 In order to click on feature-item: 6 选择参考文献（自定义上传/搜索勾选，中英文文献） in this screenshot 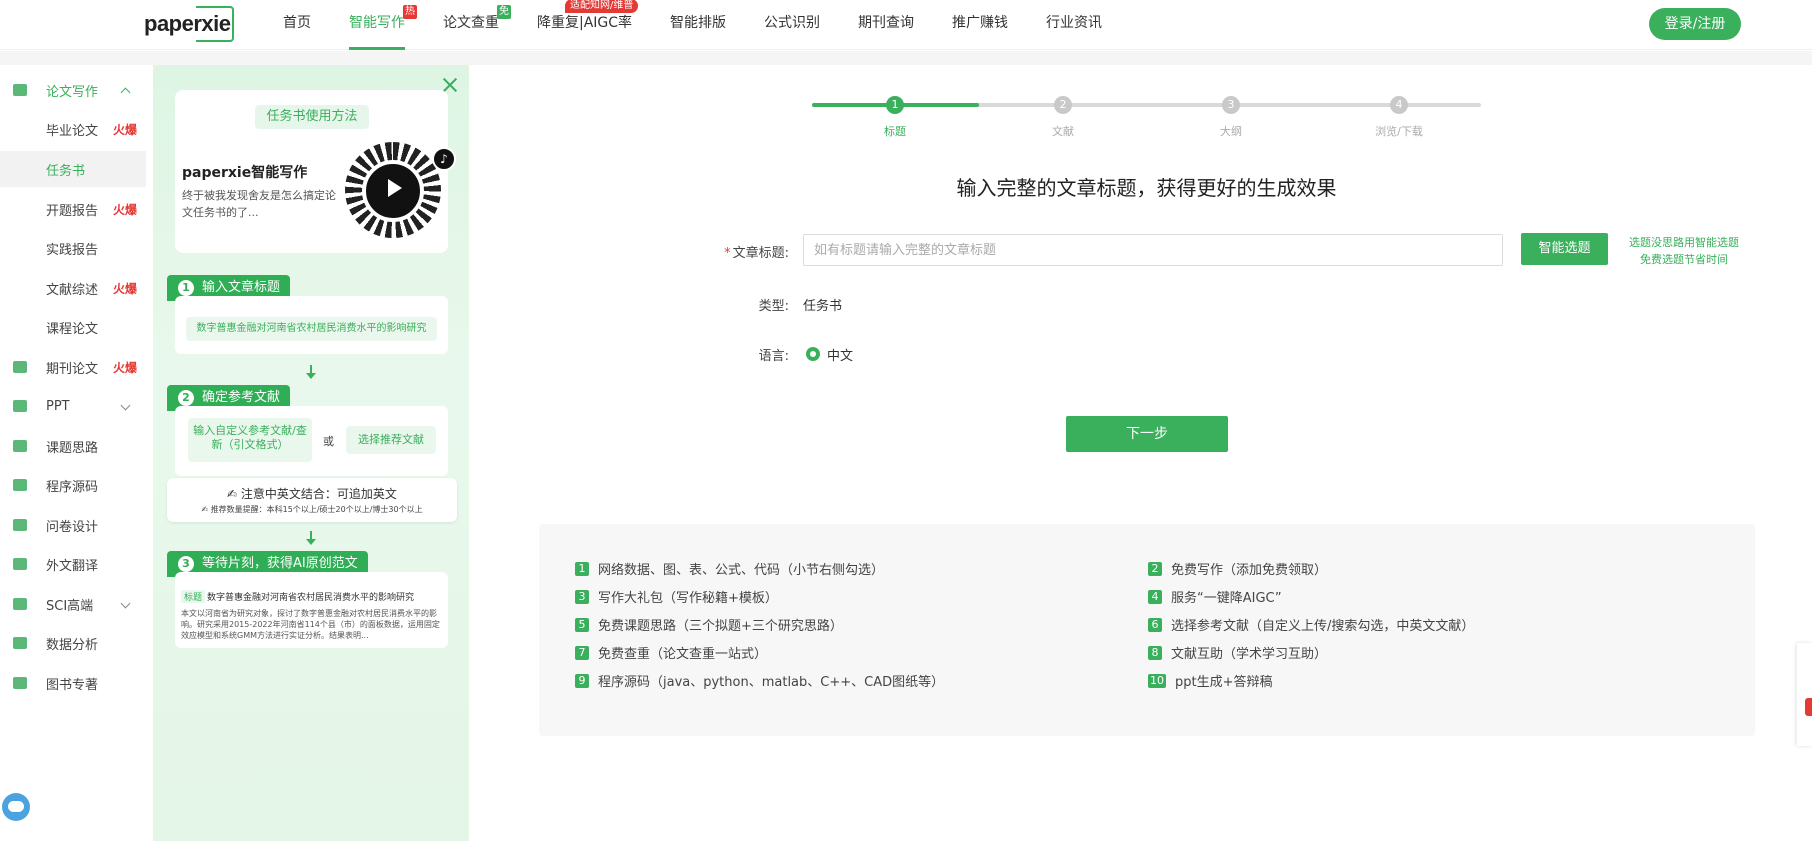, I will do `click(1311, 624)`.